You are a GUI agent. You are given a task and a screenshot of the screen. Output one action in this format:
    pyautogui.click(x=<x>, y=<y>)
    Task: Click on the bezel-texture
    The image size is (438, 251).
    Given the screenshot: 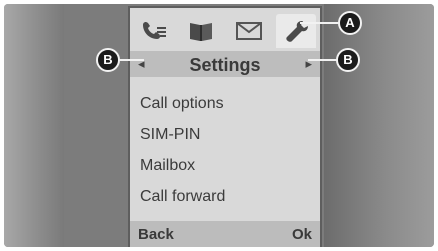 What is the action you would take?
    pyautogui.click(x=422, y=59)
    